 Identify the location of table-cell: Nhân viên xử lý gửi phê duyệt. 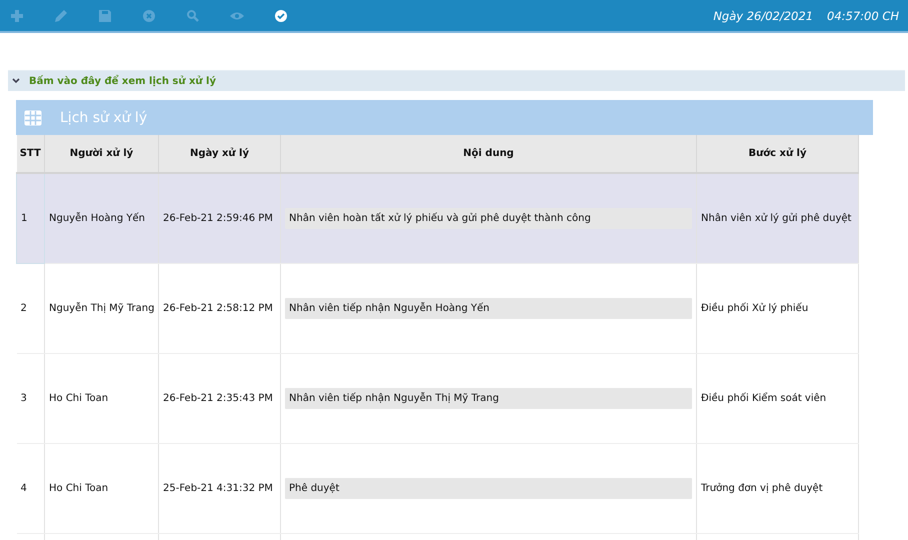
(777, 218).